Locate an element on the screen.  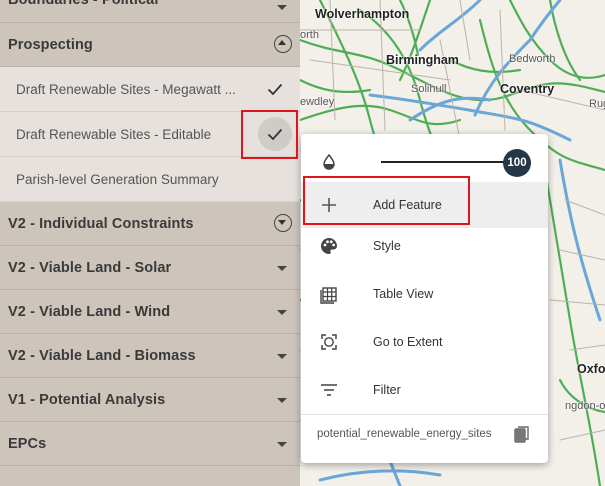
menu-item-label: Style is located at coordinates (387, 246).